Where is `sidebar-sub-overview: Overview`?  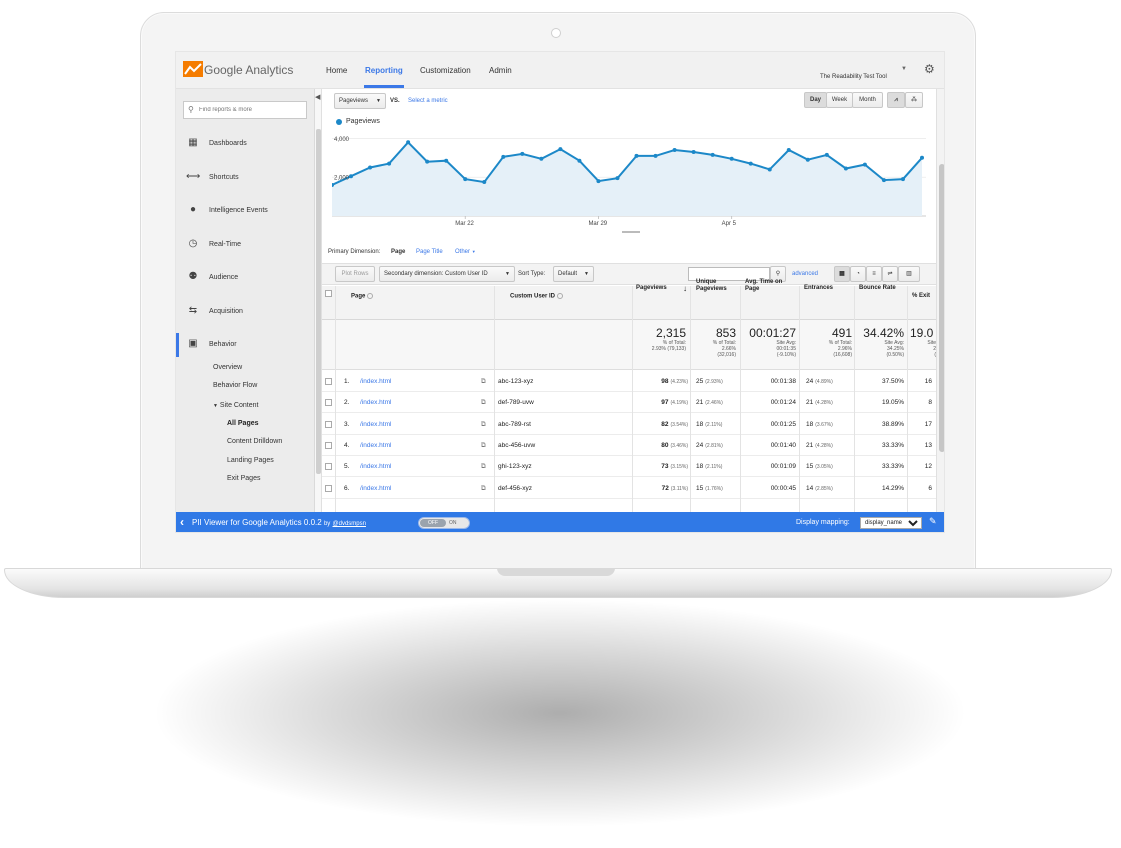 sidebar-sub-overview: Overview is located at coordinates (227, 367).